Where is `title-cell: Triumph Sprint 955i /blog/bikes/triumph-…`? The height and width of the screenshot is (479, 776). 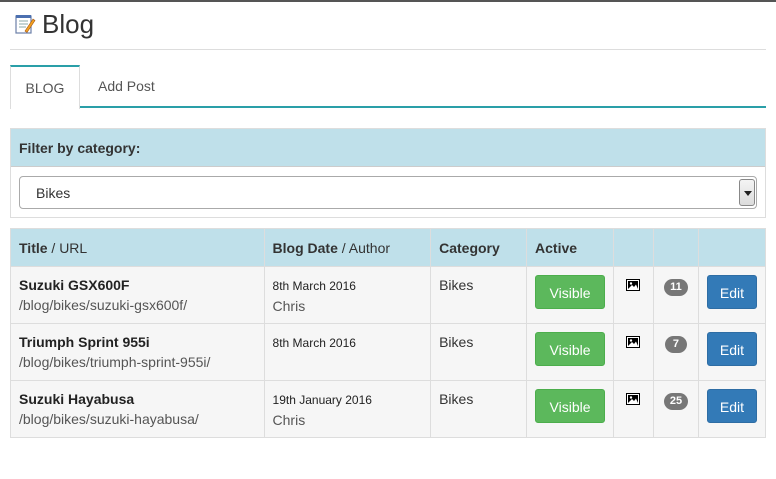
title-cell: Triumph Sprint 955i /blog/bikes/triumph-… is located at coordinates (137, 352).